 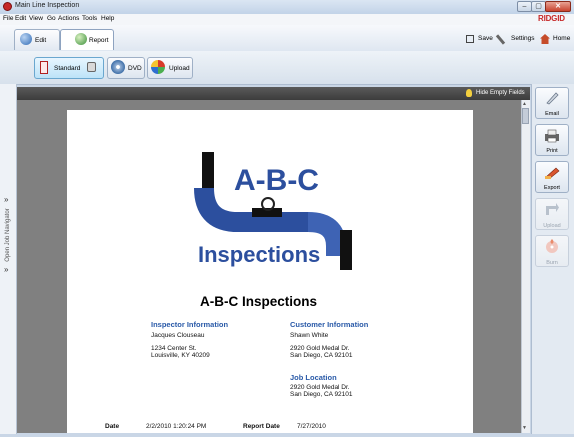 I want to click on export-icon, so click(x=552, y=173).